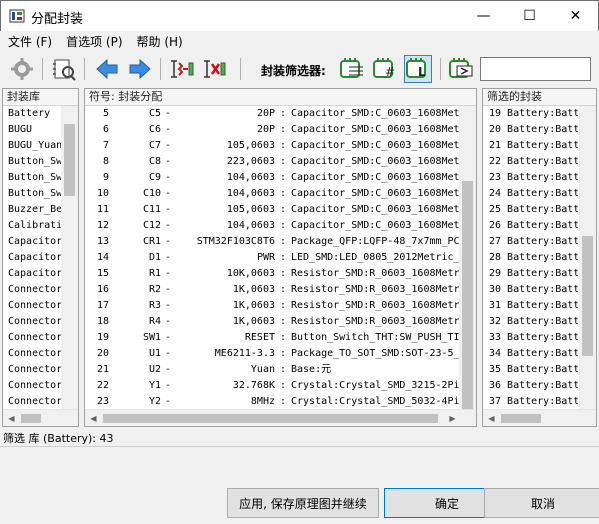  What do you see at coordinates (299, 41) in the screenshot?
I see `menu-bar: 文件 (F) 首选项 (P) 帮助 (H)` at bounding box center [299, 41].